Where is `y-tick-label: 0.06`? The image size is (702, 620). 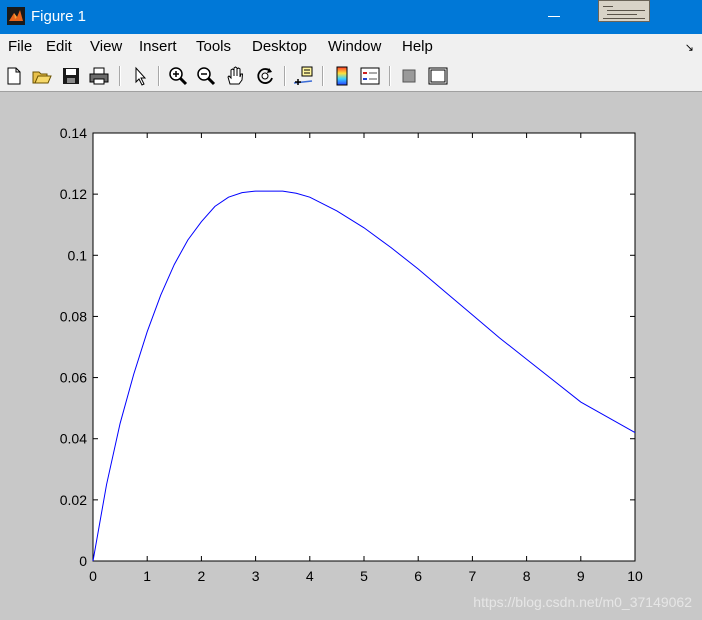
y-tick-label: 0.06 is located at coordinates (73, 378).